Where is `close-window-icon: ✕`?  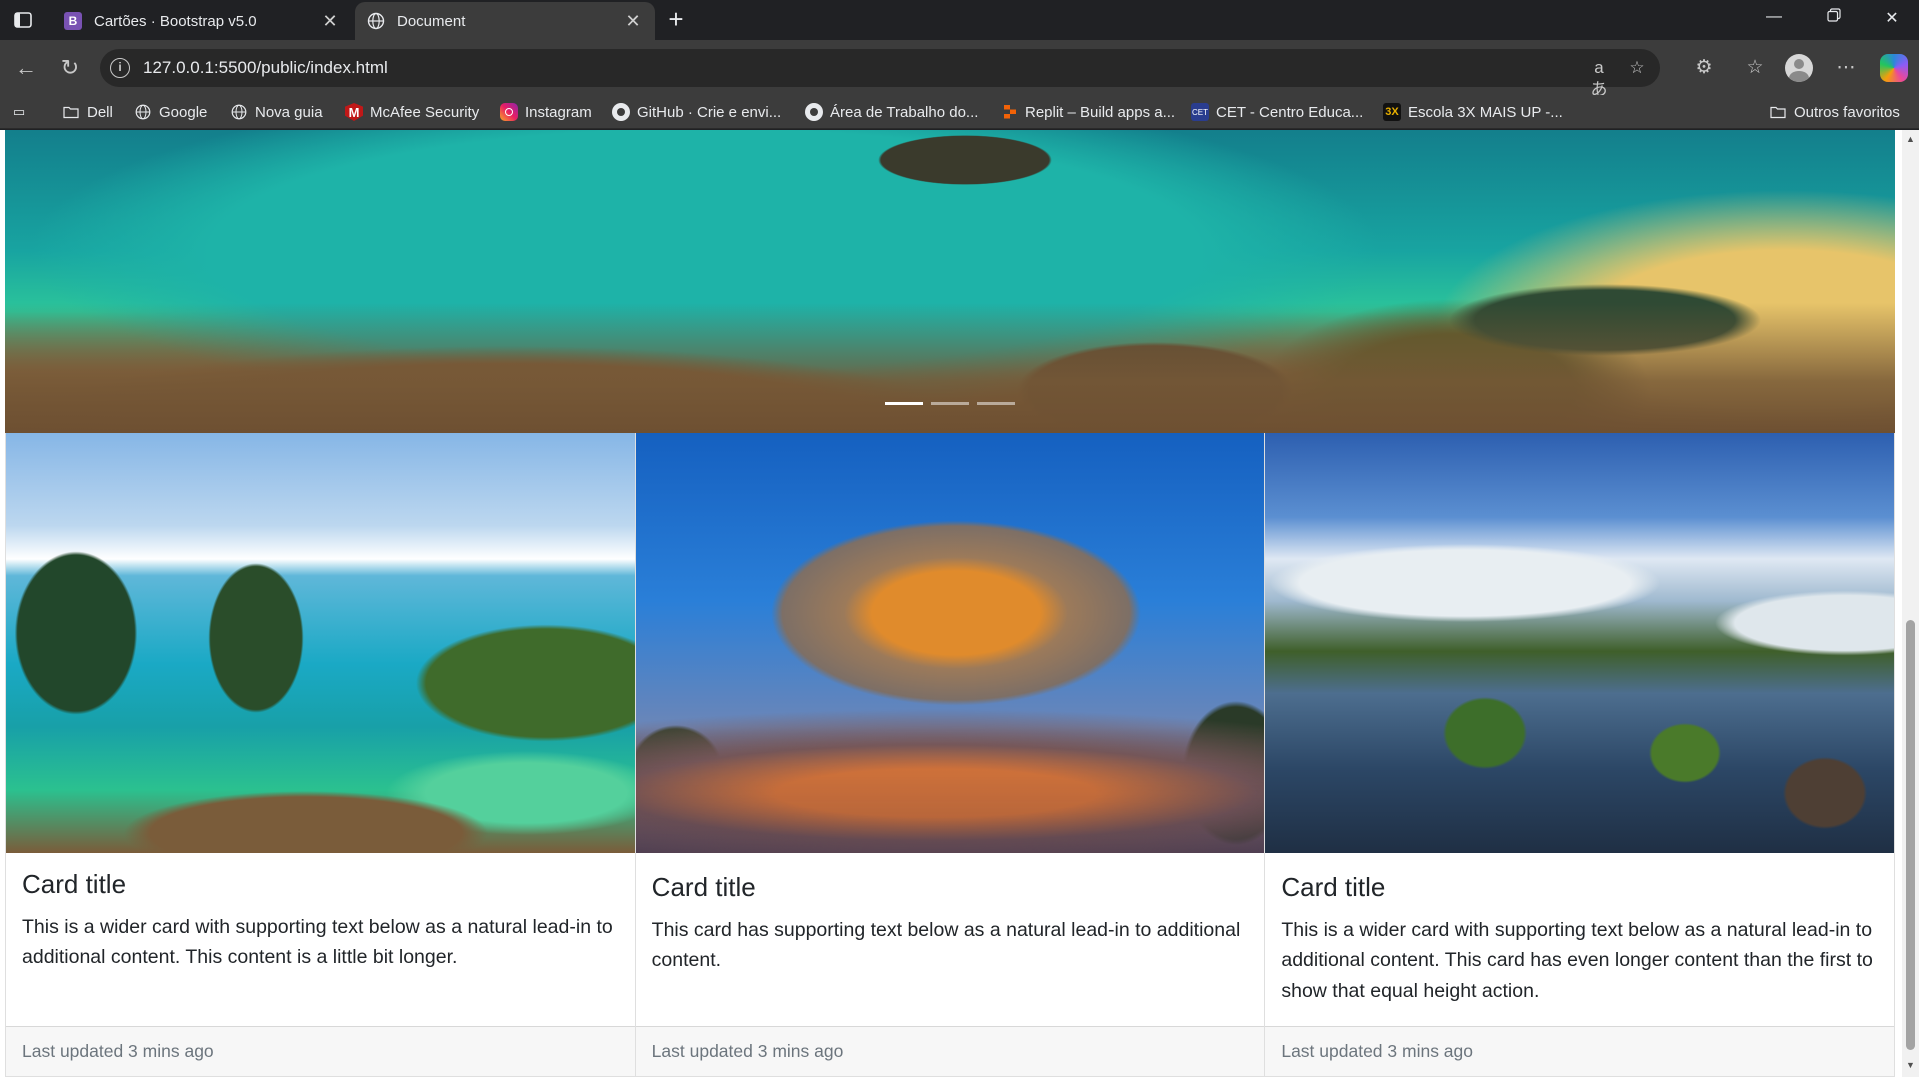 close-window-icon: ✕ is located at coordinates (1892, 20).